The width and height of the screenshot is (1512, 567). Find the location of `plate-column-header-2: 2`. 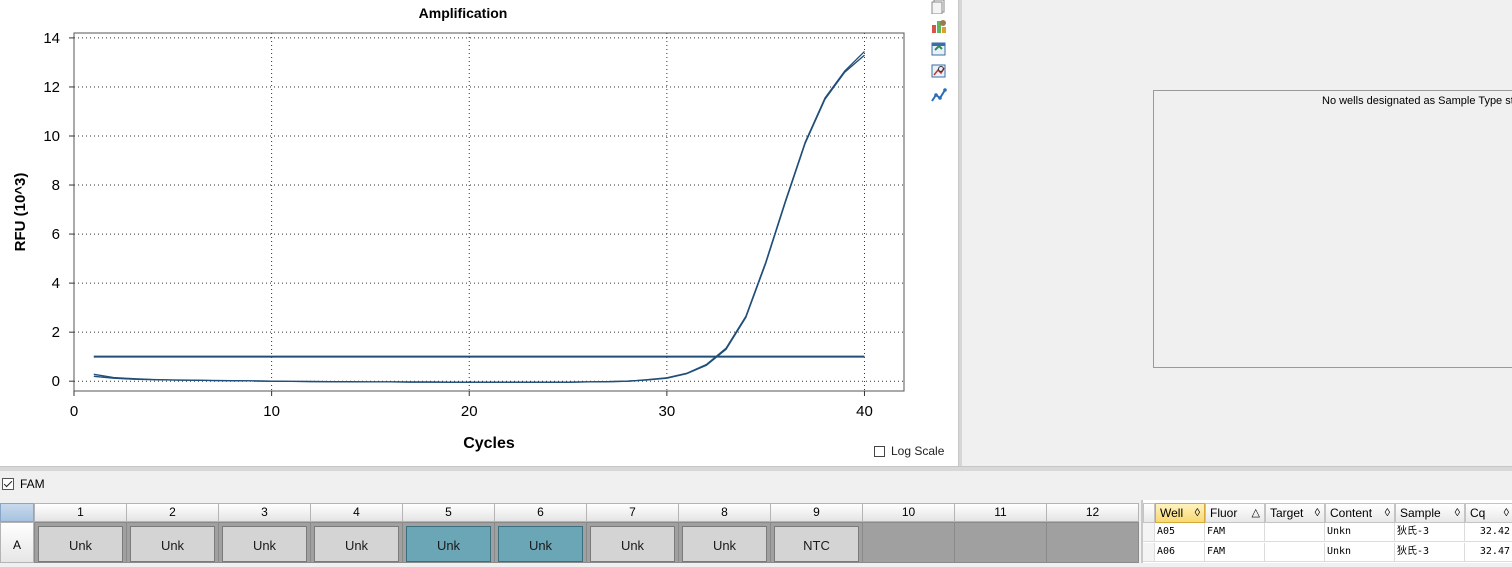

plate-column-header-2: 2 is located at coordinates (172, 512).